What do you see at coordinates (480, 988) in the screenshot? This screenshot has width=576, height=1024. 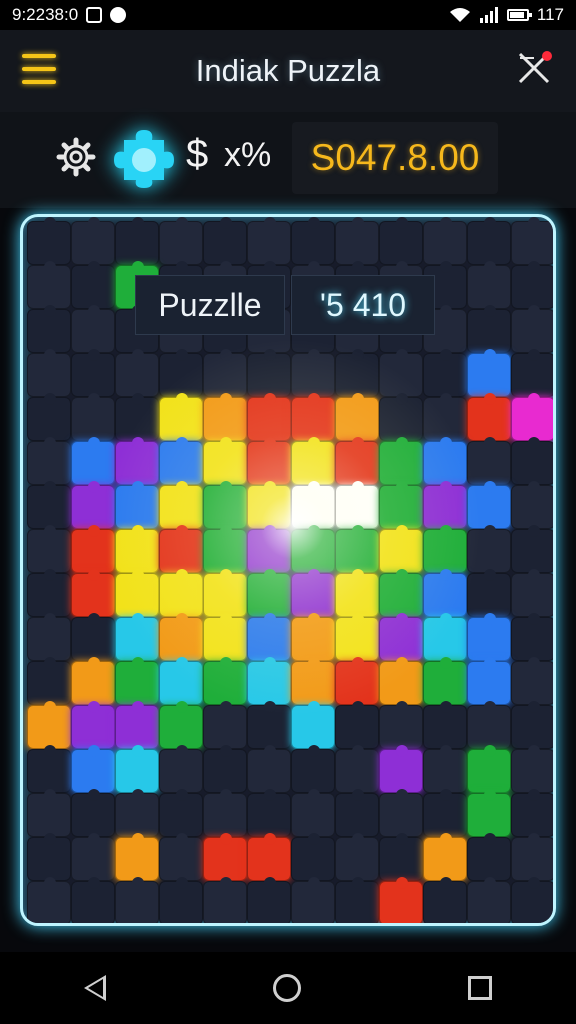 I see `recents-square-icon` at bounding box center [480, 988].